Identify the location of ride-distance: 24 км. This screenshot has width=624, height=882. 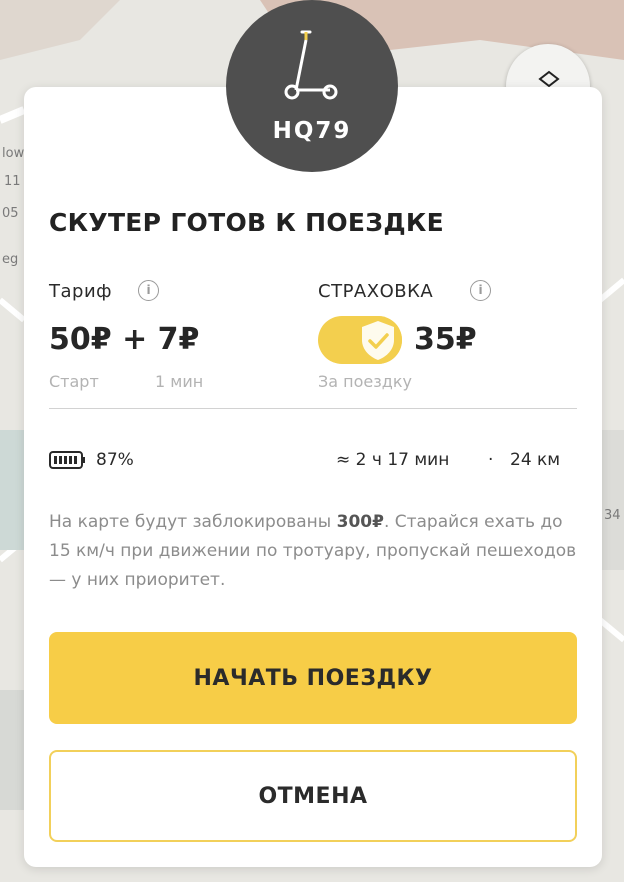
(535, 460).